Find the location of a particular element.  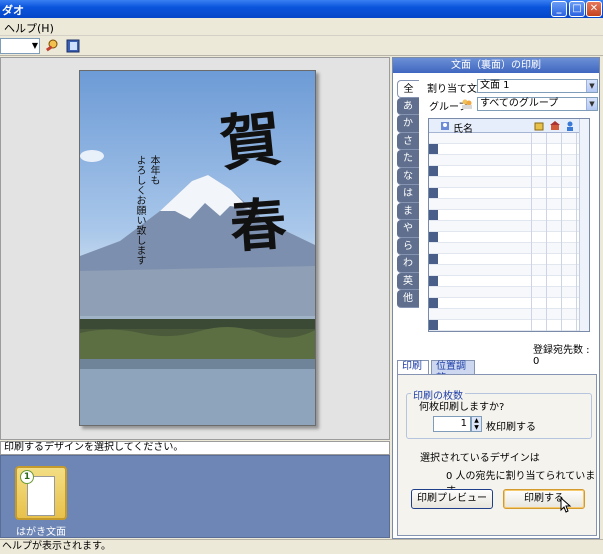

kana-tab: は is located at coordinates (408, 194).